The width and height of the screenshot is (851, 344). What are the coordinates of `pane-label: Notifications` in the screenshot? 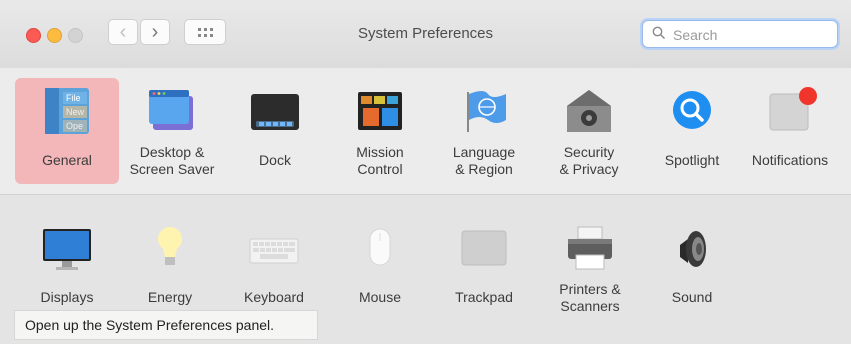 It's located at (790, 160).